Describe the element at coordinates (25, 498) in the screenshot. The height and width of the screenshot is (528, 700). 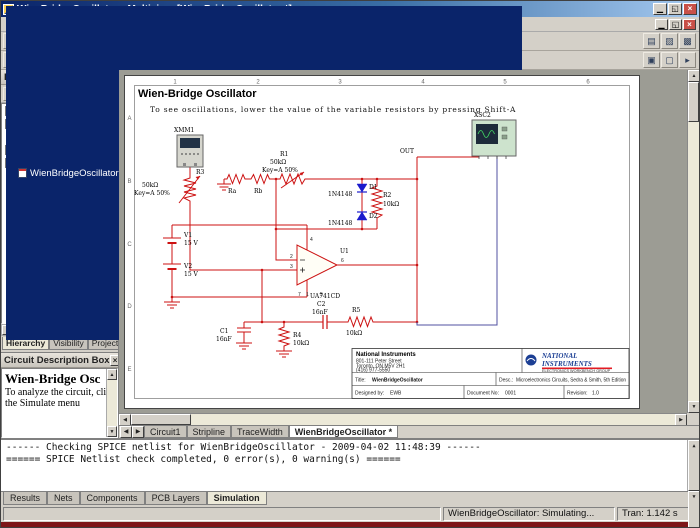
I see `spreadsheet-tab: Results` at that location.